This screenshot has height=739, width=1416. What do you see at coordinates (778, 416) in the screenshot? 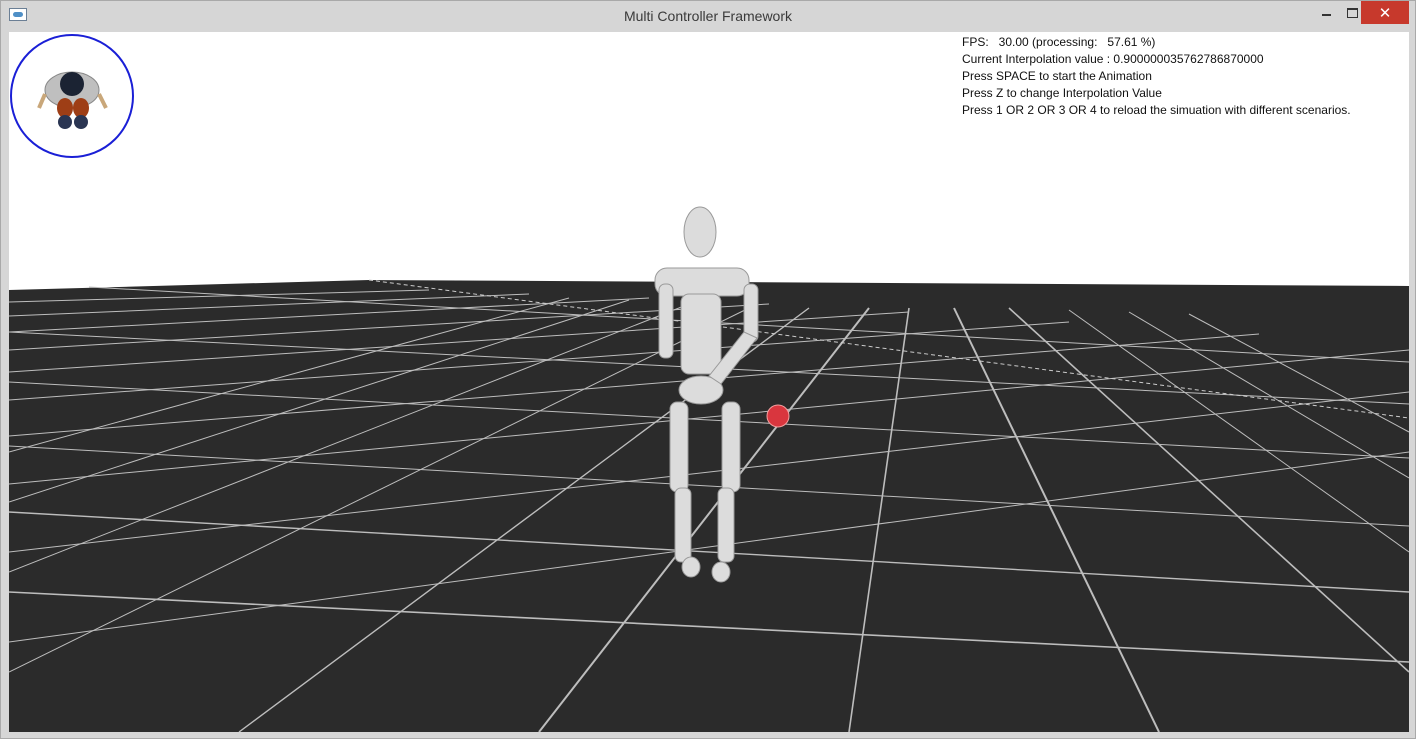
I see `target-ball` at bounding box center [778, 416].